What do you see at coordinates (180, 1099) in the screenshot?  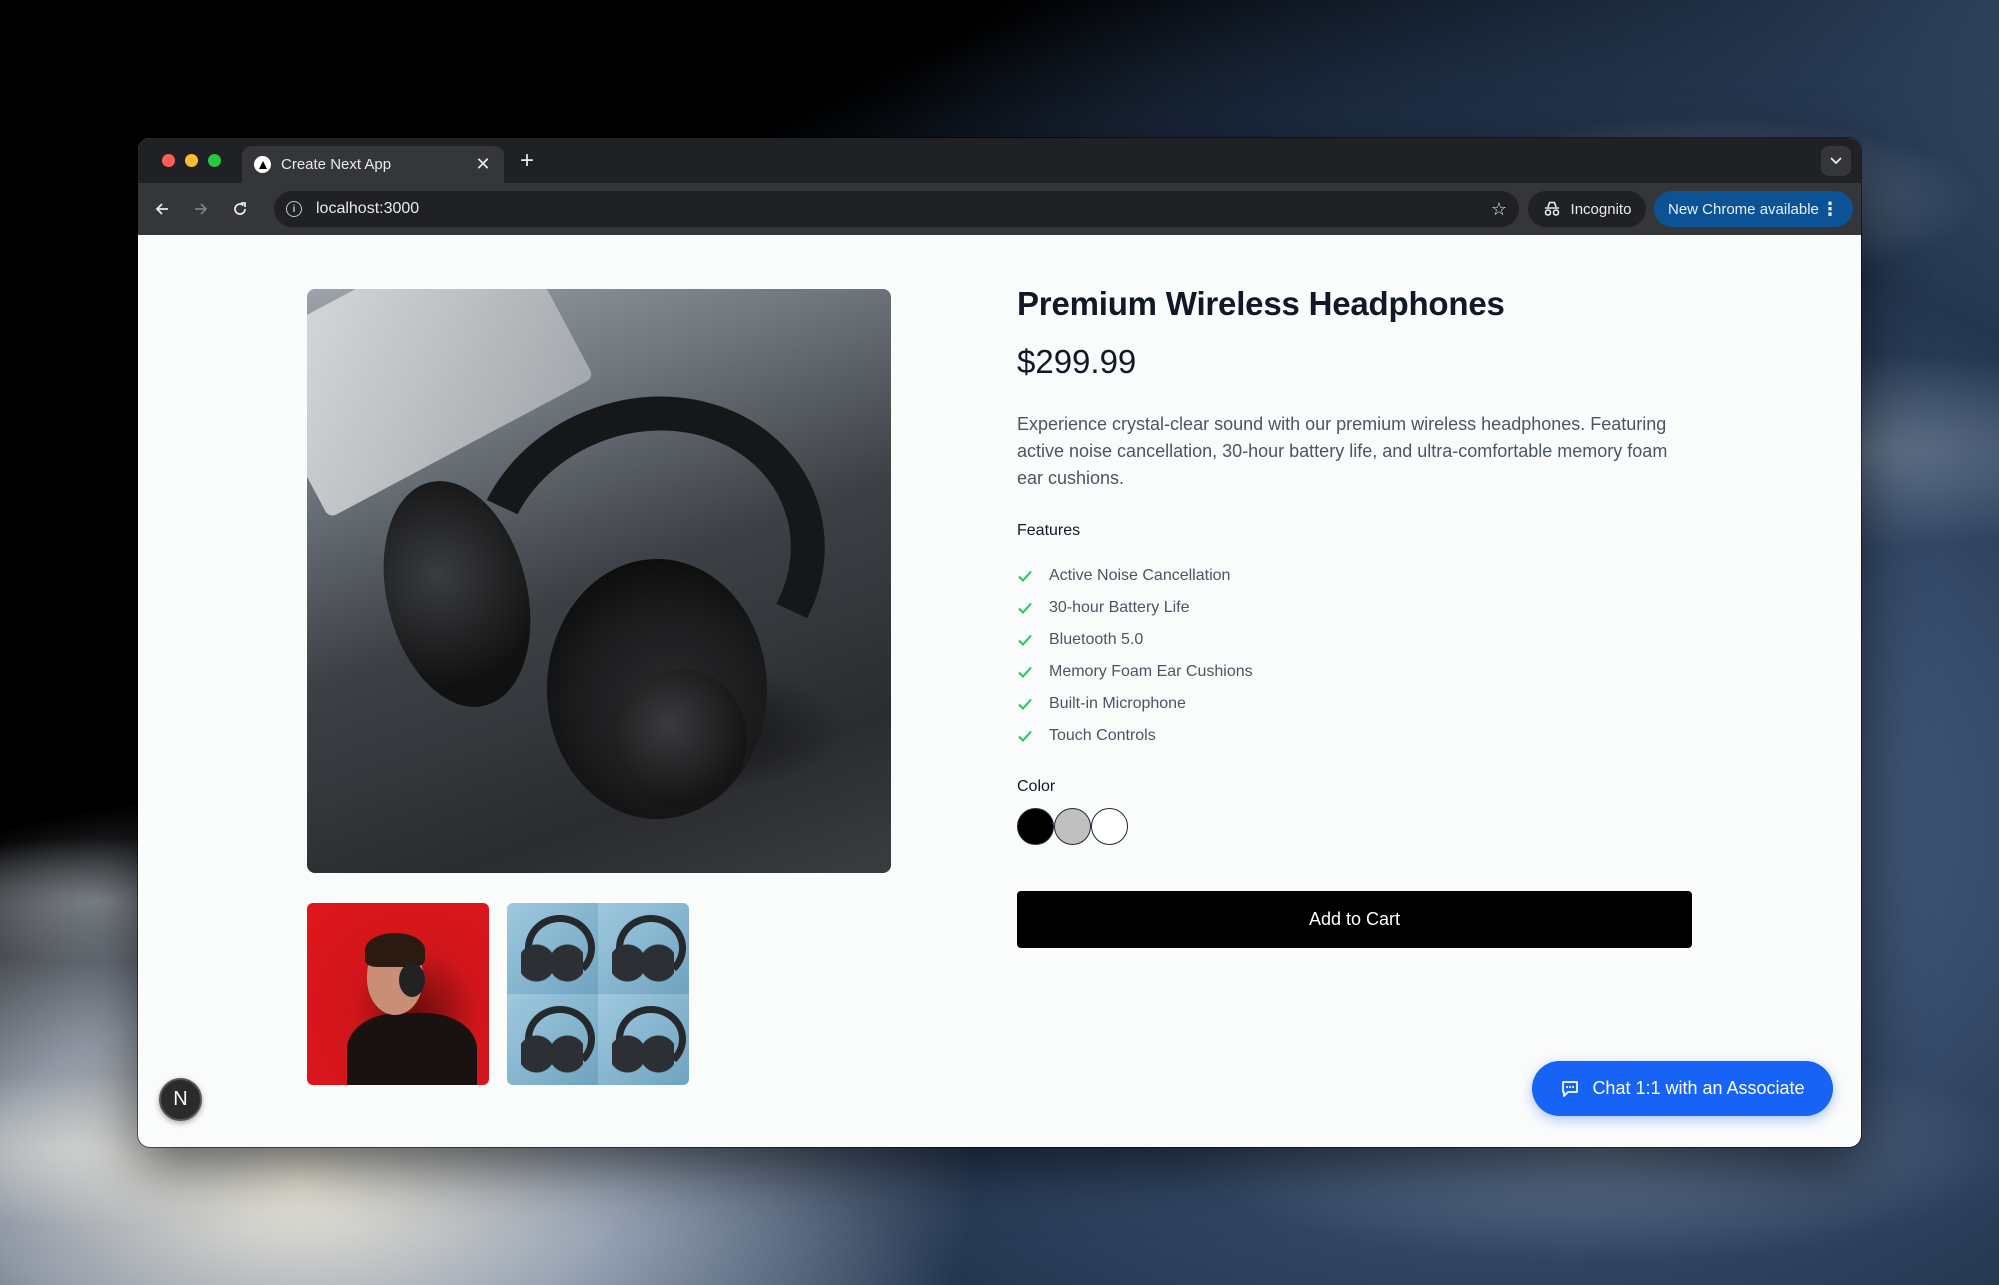 I see `nextjs-dev-indicator: N` at bounding box center [180, 1099].